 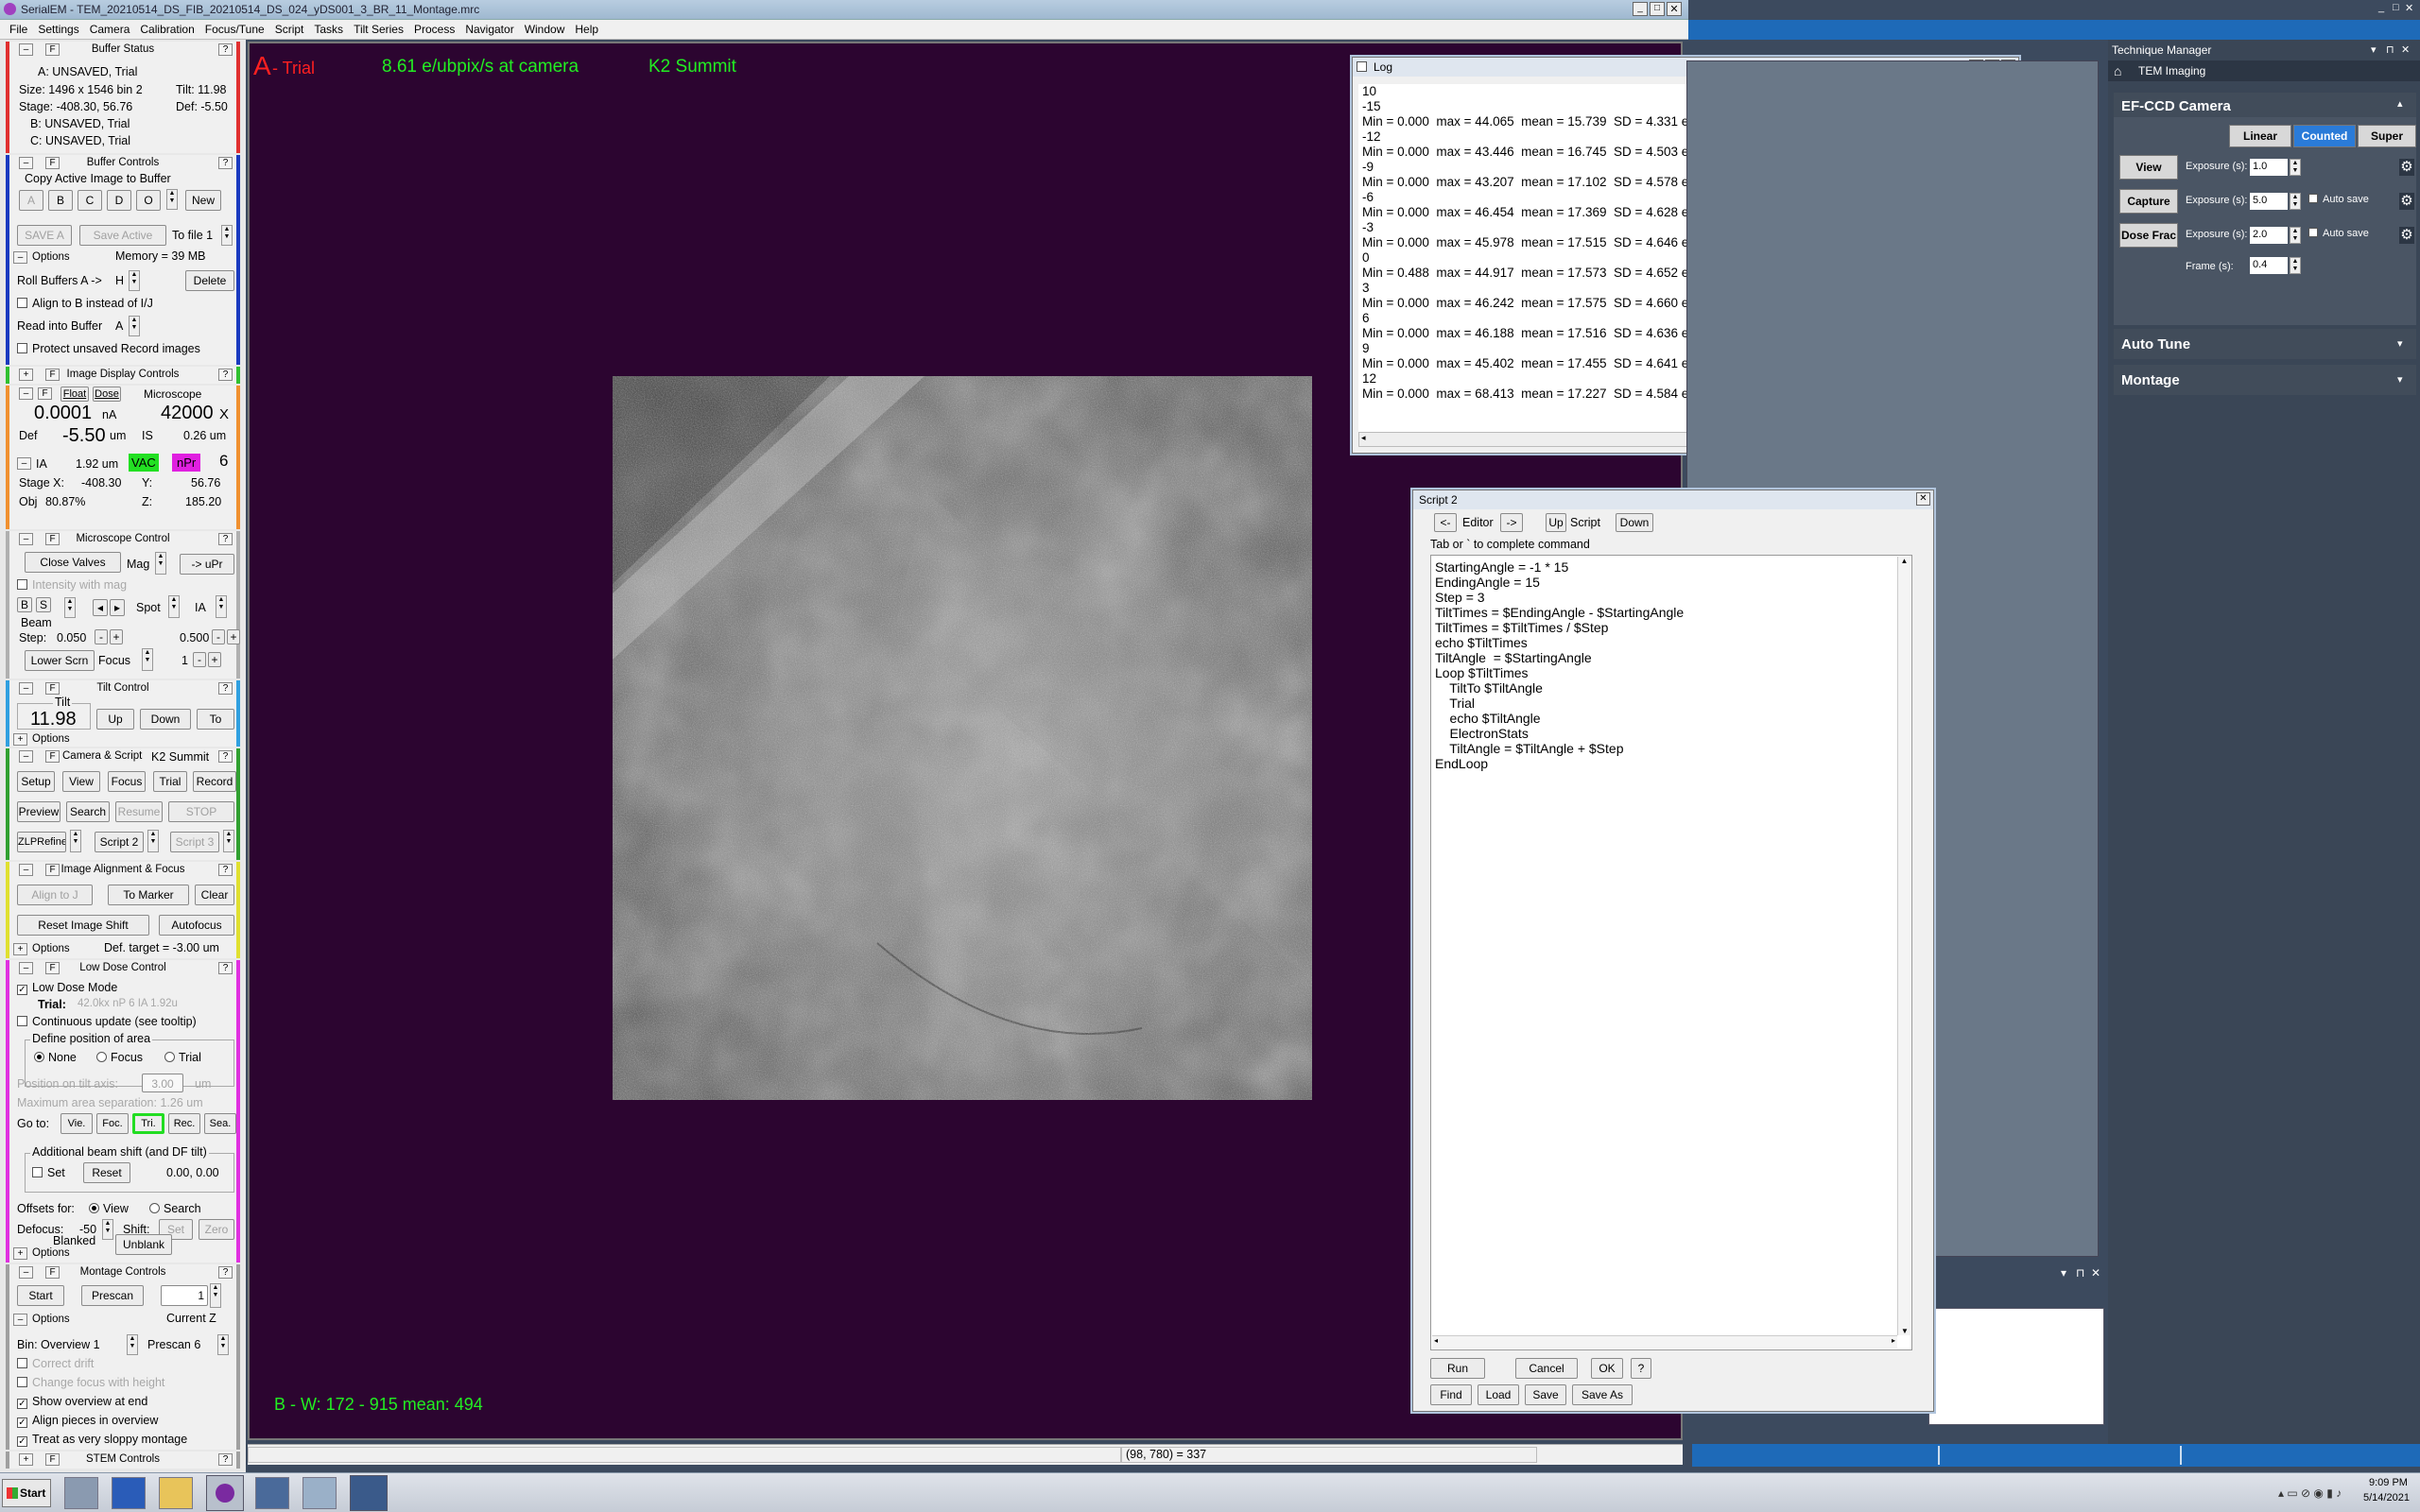 What do you see at coordinates (81, 1493) in the screenshot?
I see `taskbar-app-network-icon` at bounding box center [81, 1493].